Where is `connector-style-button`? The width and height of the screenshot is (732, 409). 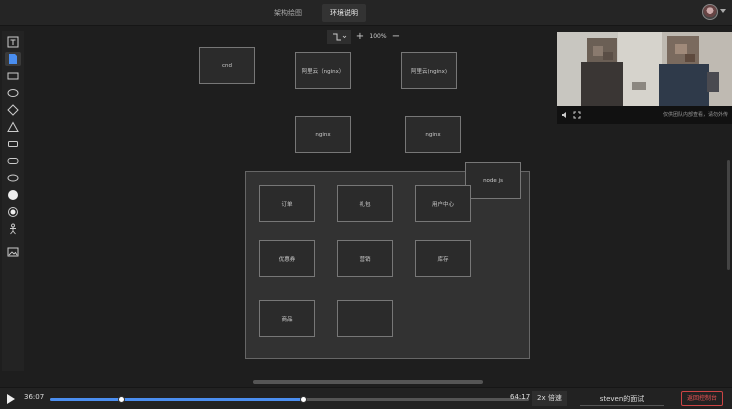 connector-style-button is located at coordinates (339, 37).